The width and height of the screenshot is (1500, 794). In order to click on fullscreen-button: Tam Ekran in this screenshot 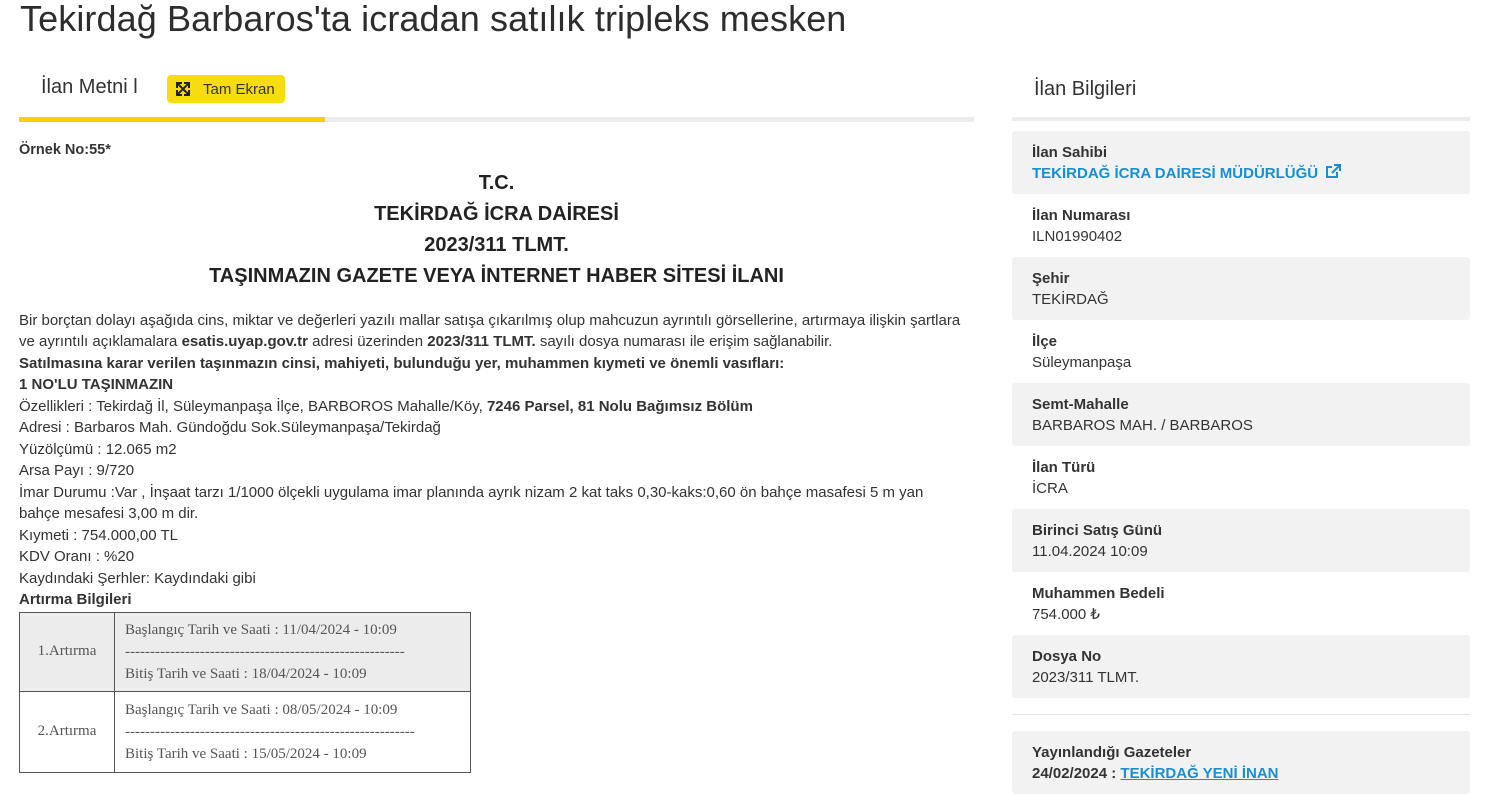, I will do `click(226, 89)`.